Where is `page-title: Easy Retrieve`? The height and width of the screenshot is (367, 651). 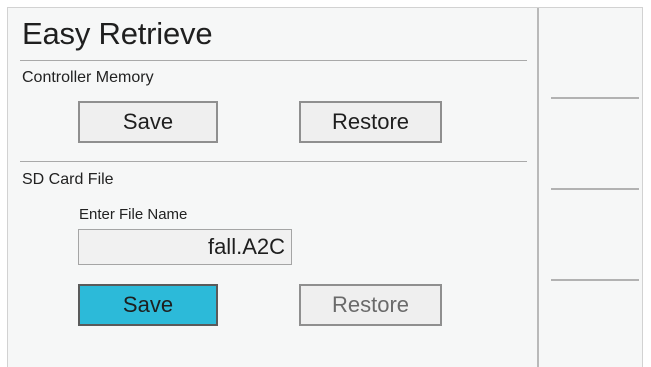 page-title: Easy Retrieve is located at coordinates (117, 33).